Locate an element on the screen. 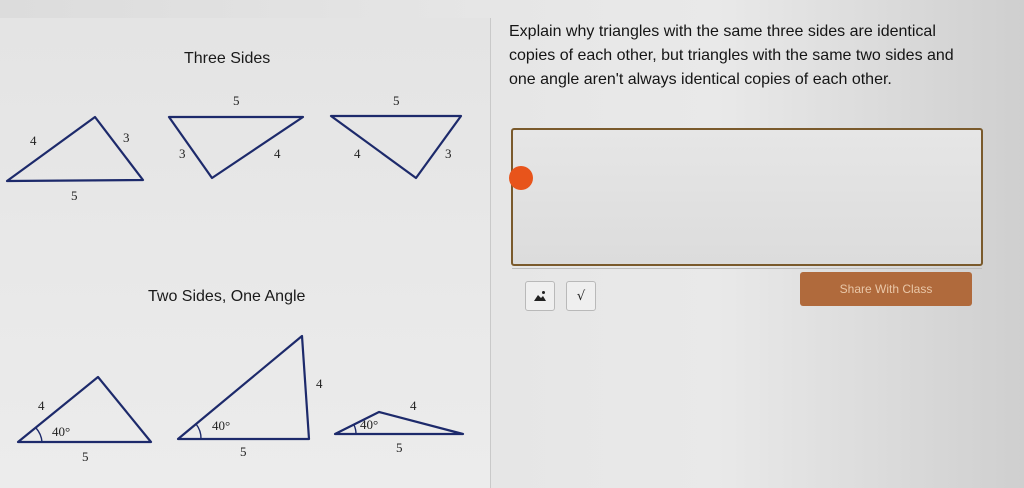 The width and height of the screenshot is (1024, 488). tri4-angle-label: 40° is located at coordinates (61, 431).